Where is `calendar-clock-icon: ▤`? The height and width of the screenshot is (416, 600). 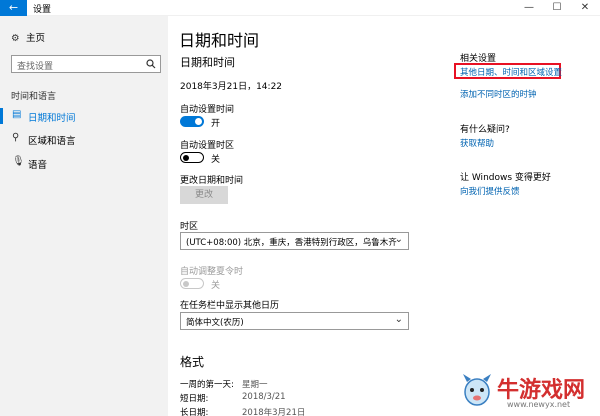 calendar-clock-icon: ▤ is located at coordinates (17, 114).